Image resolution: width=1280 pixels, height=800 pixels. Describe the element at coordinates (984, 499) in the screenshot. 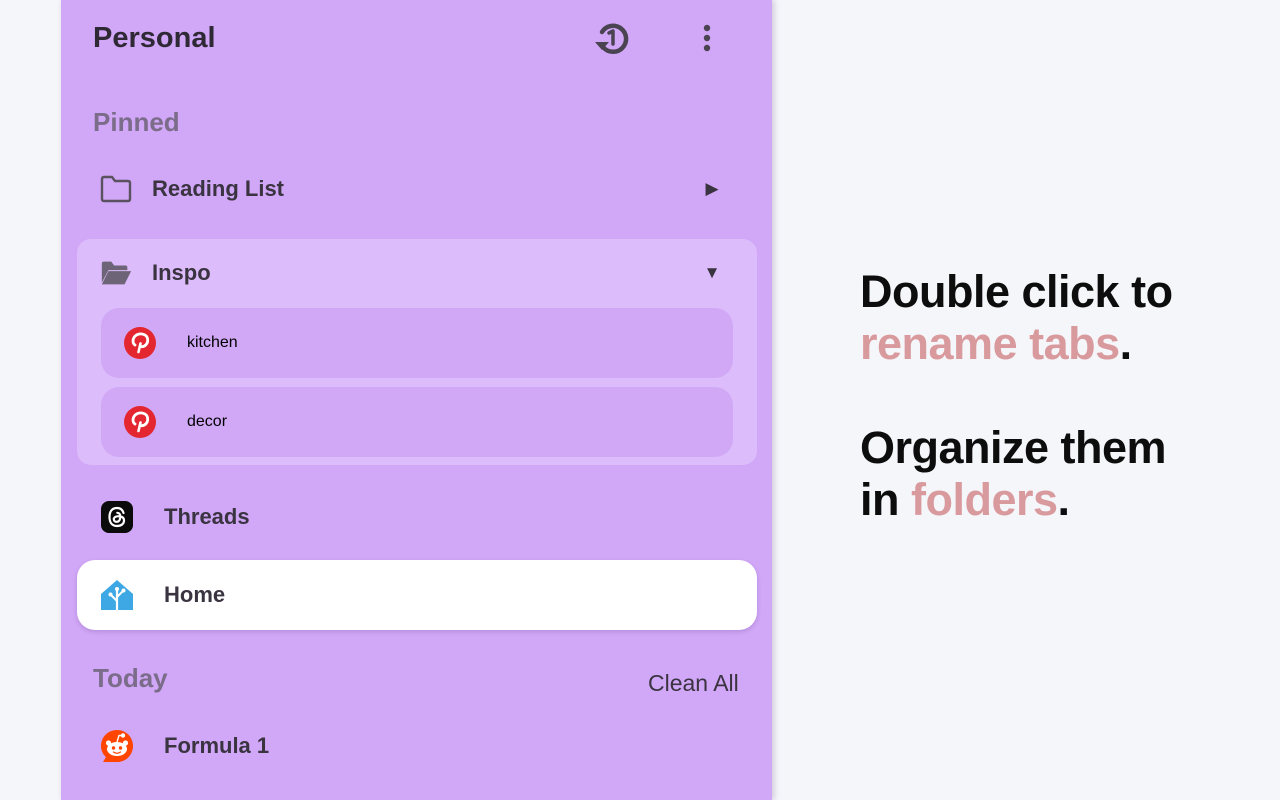

I see `promo-accent-folders: folders` at that location.